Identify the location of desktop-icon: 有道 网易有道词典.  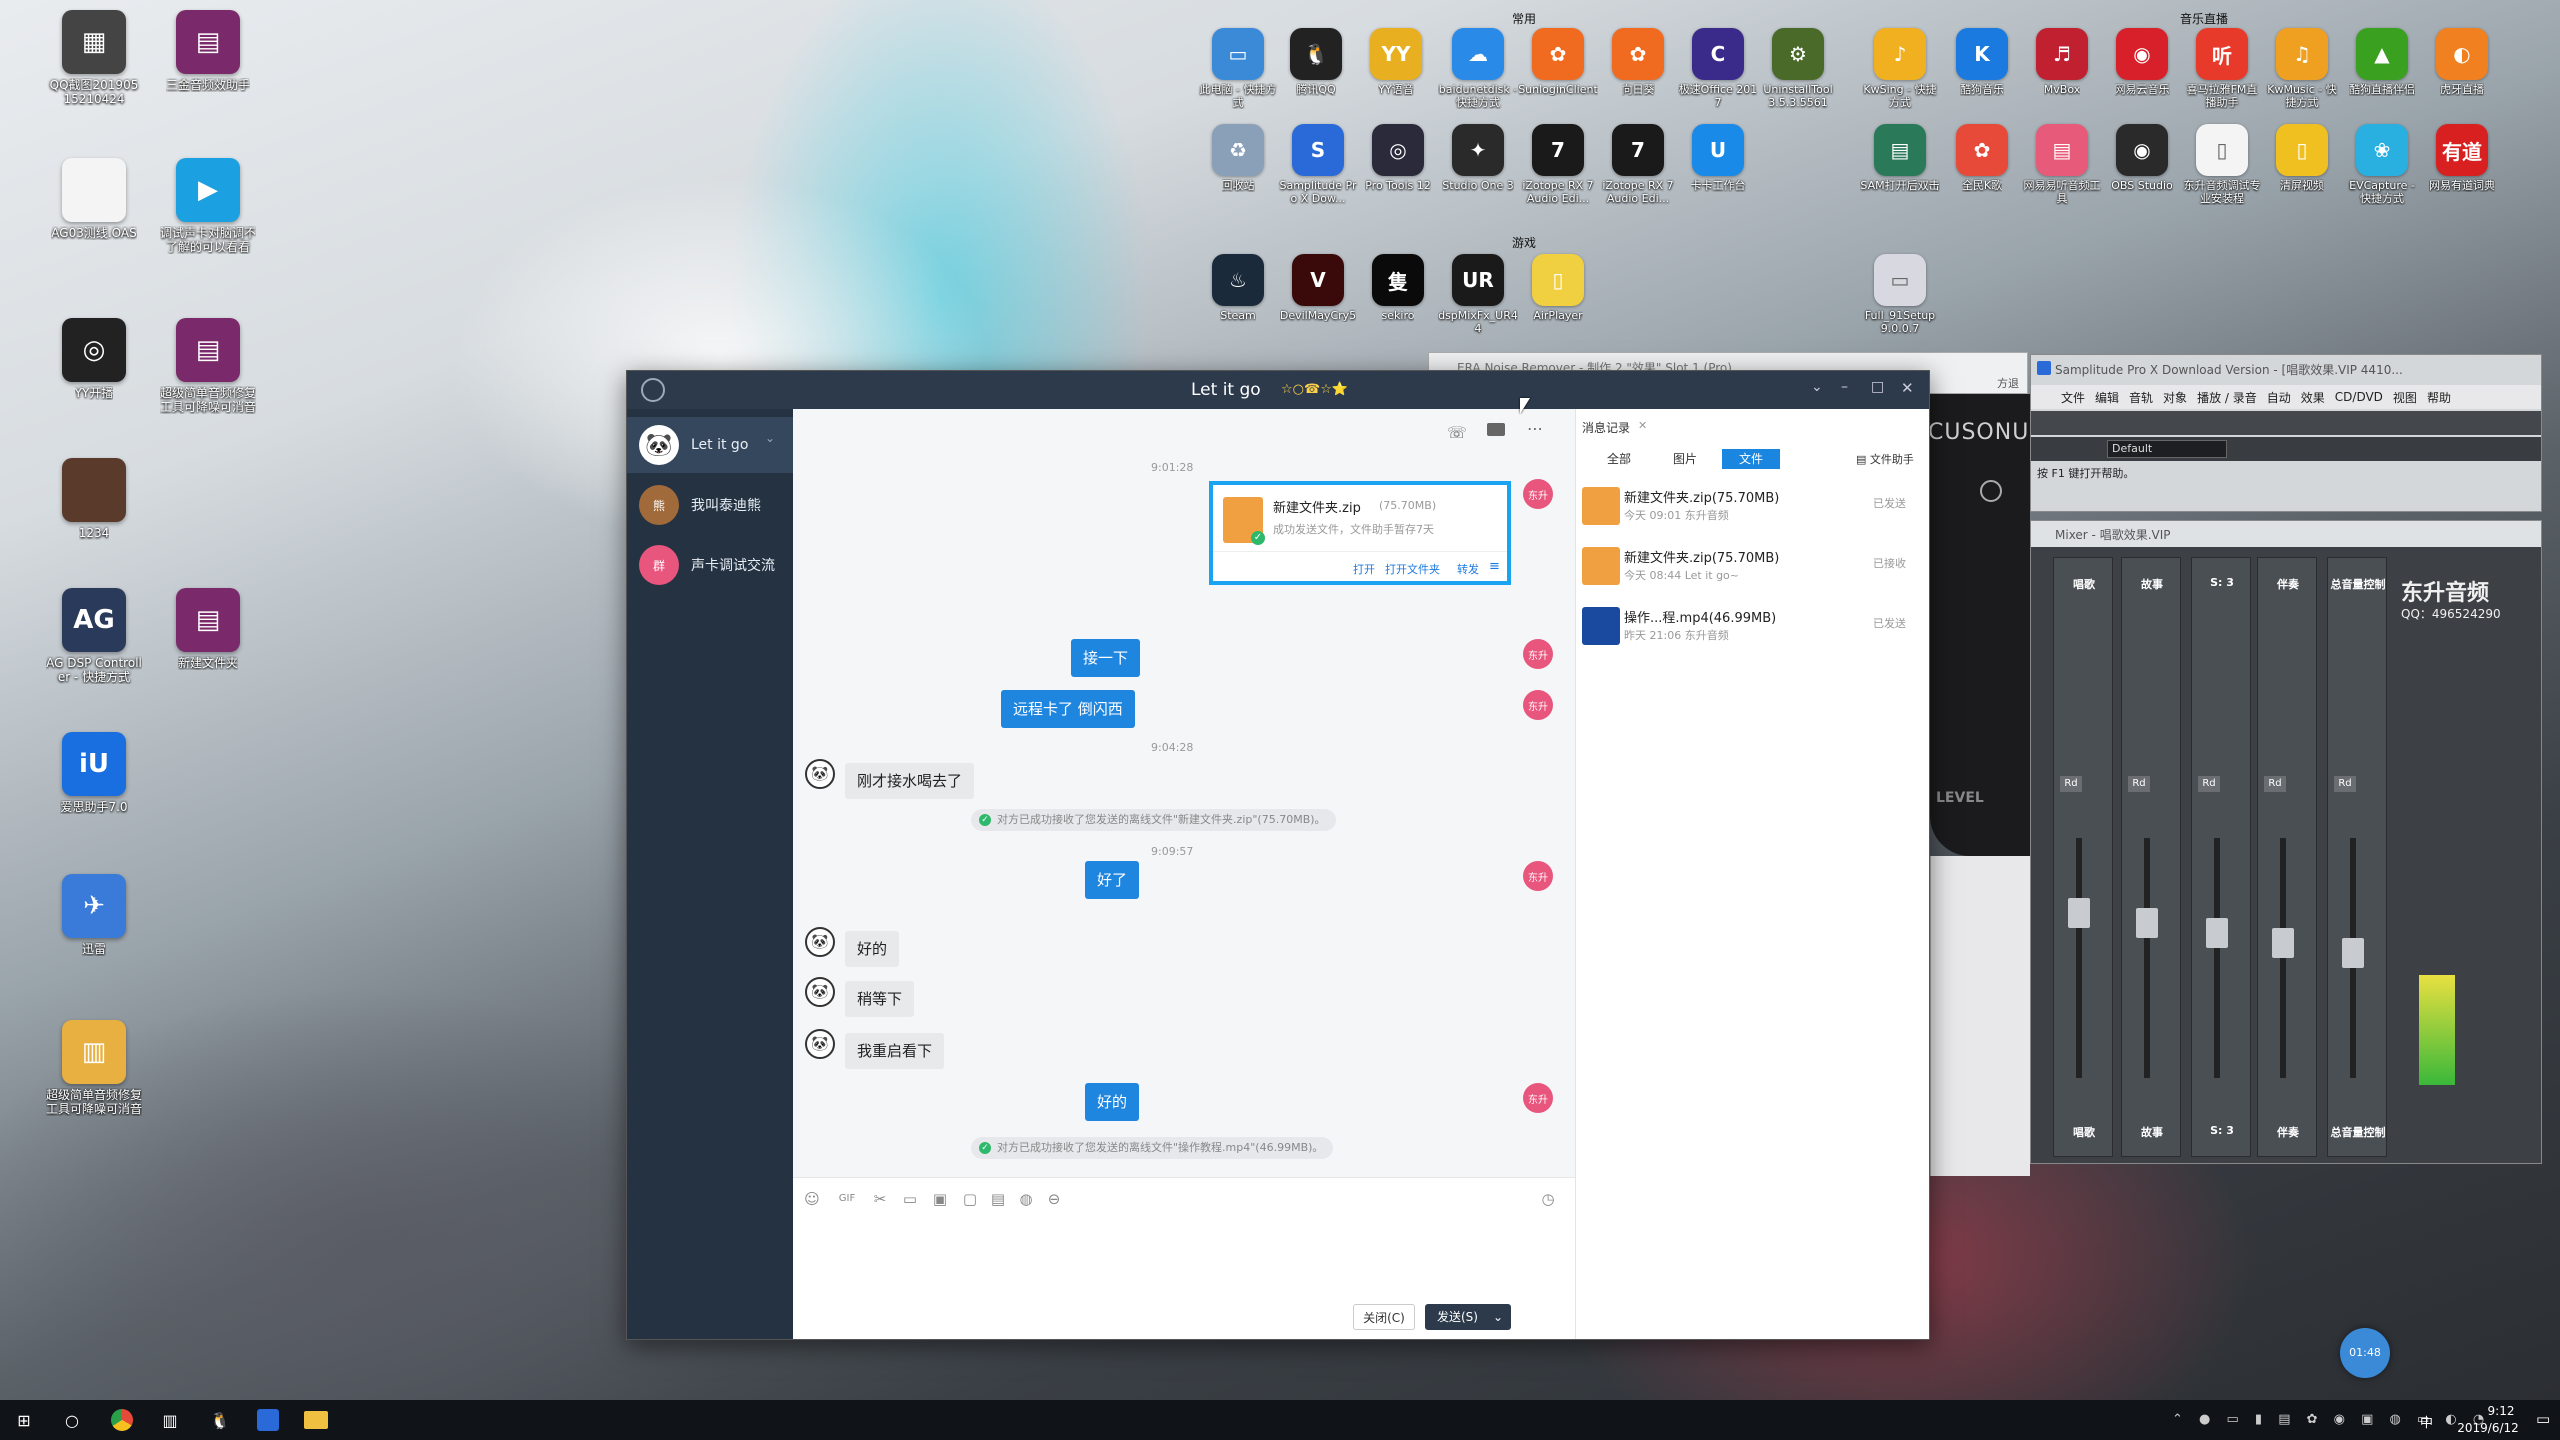
(2462, 158).